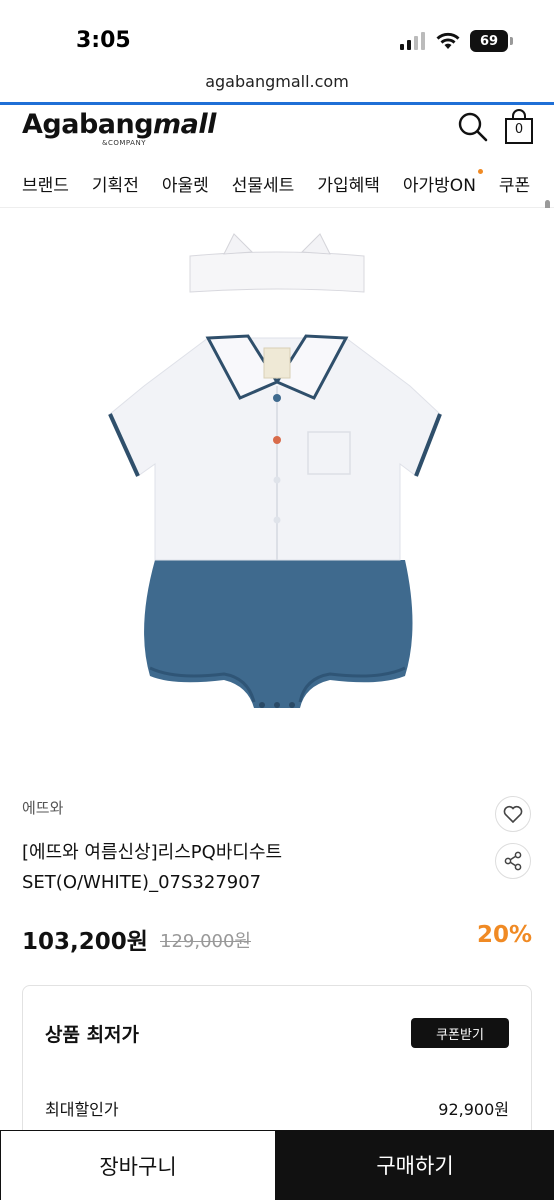 The height and width of the screenshot is (1200, 554). Describe the element at coordinates (263, 183) in the screenshot. I see `nav-item-gift-set: 선물세트` at that location.